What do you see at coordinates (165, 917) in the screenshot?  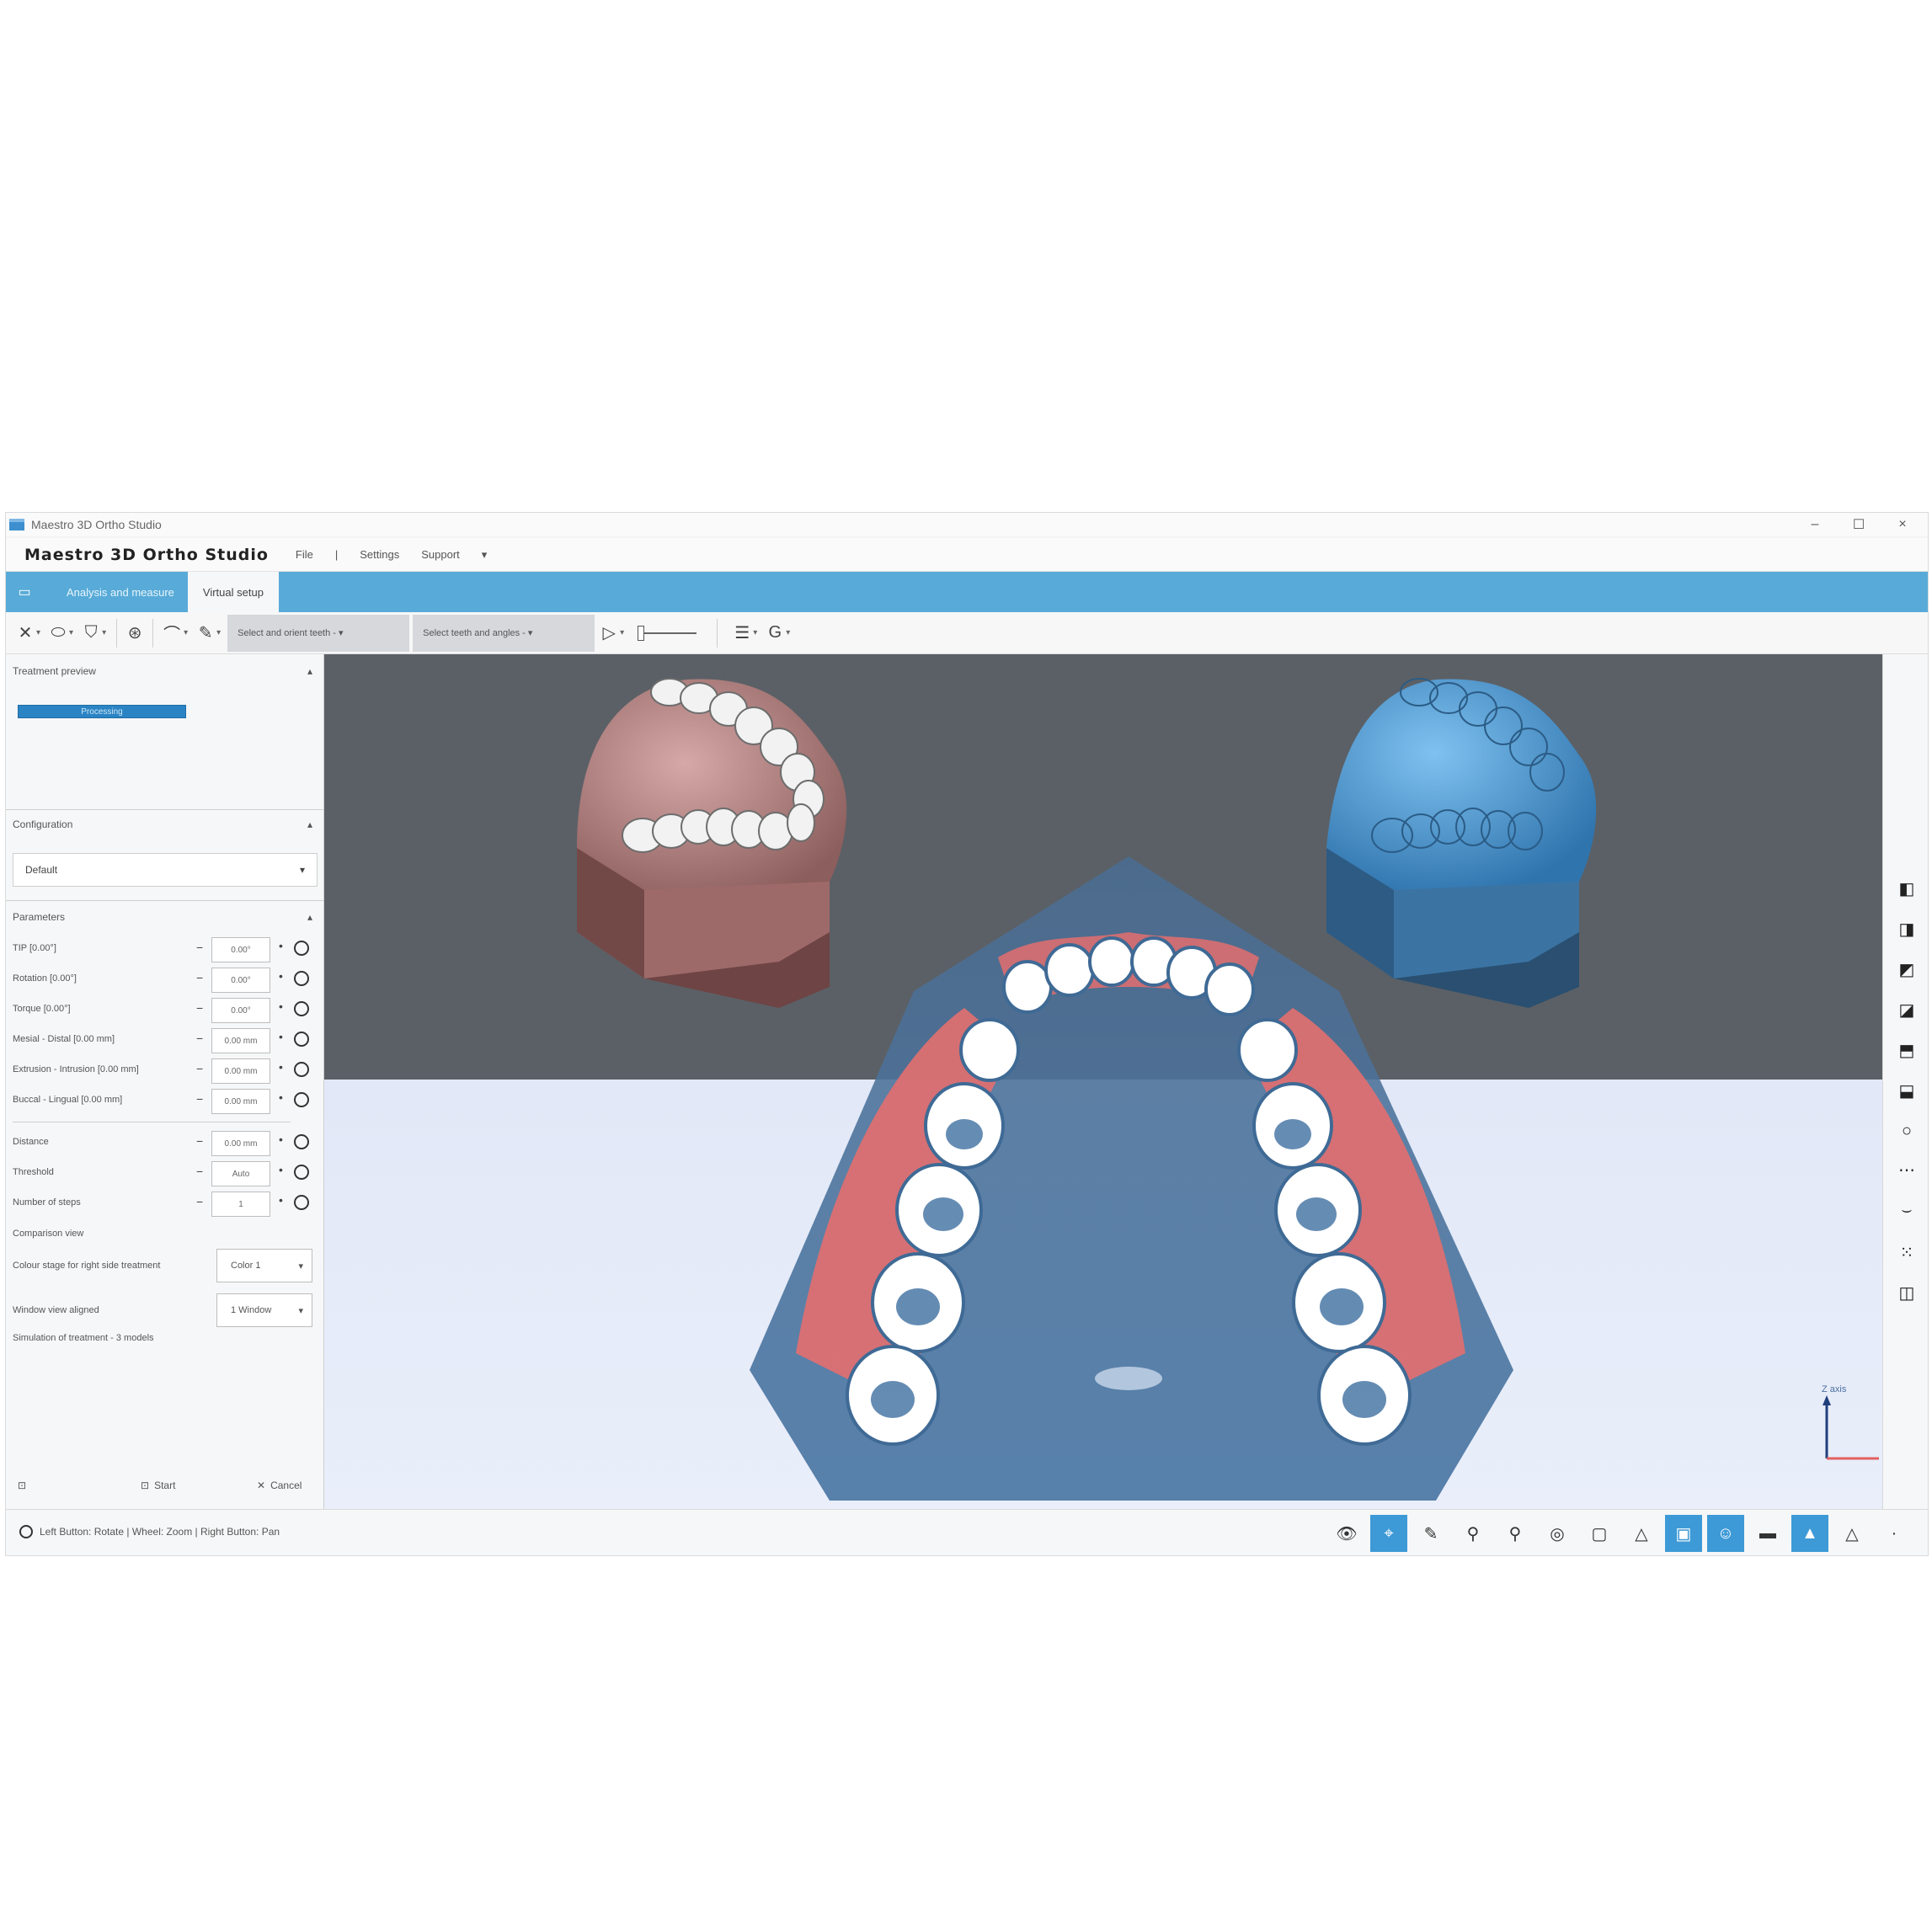 I see `parameters-header: Parameters ▴` at bounding box center [165, 917].